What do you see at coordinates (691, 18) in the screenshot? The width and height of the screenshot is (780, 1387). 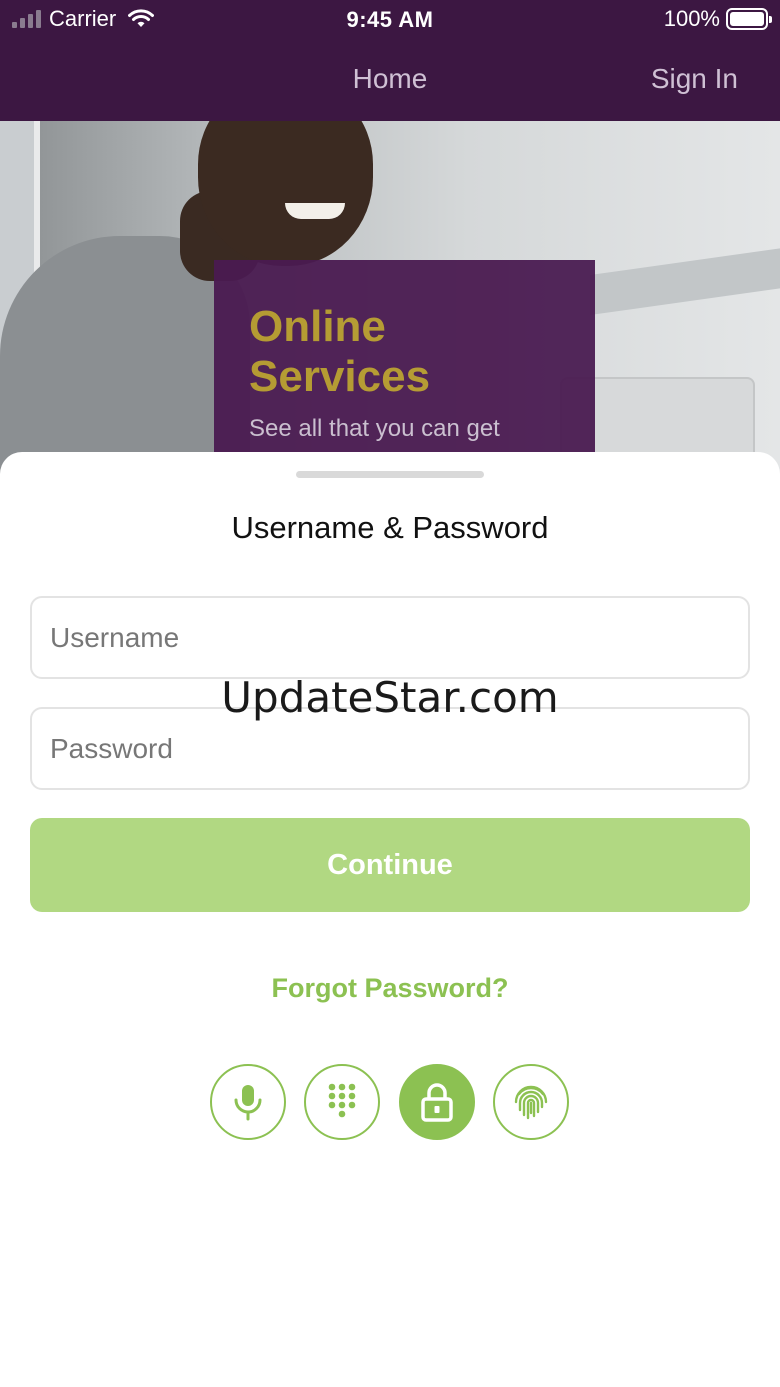 I see `battery-percent: 100%` at bounding box center [691, 18].